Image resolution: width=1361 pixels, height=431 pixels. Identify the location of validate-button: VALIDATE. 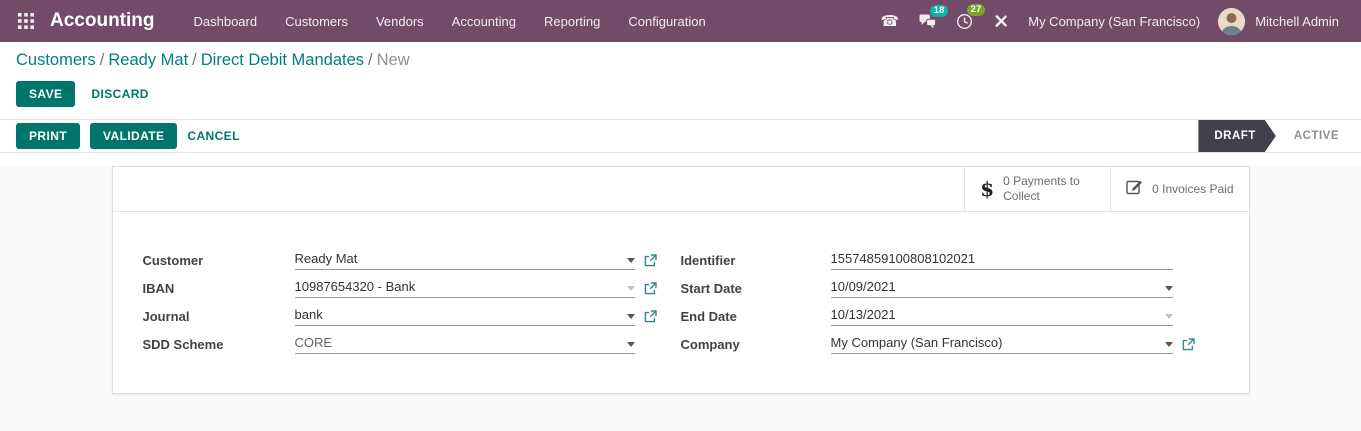
(134, 136).